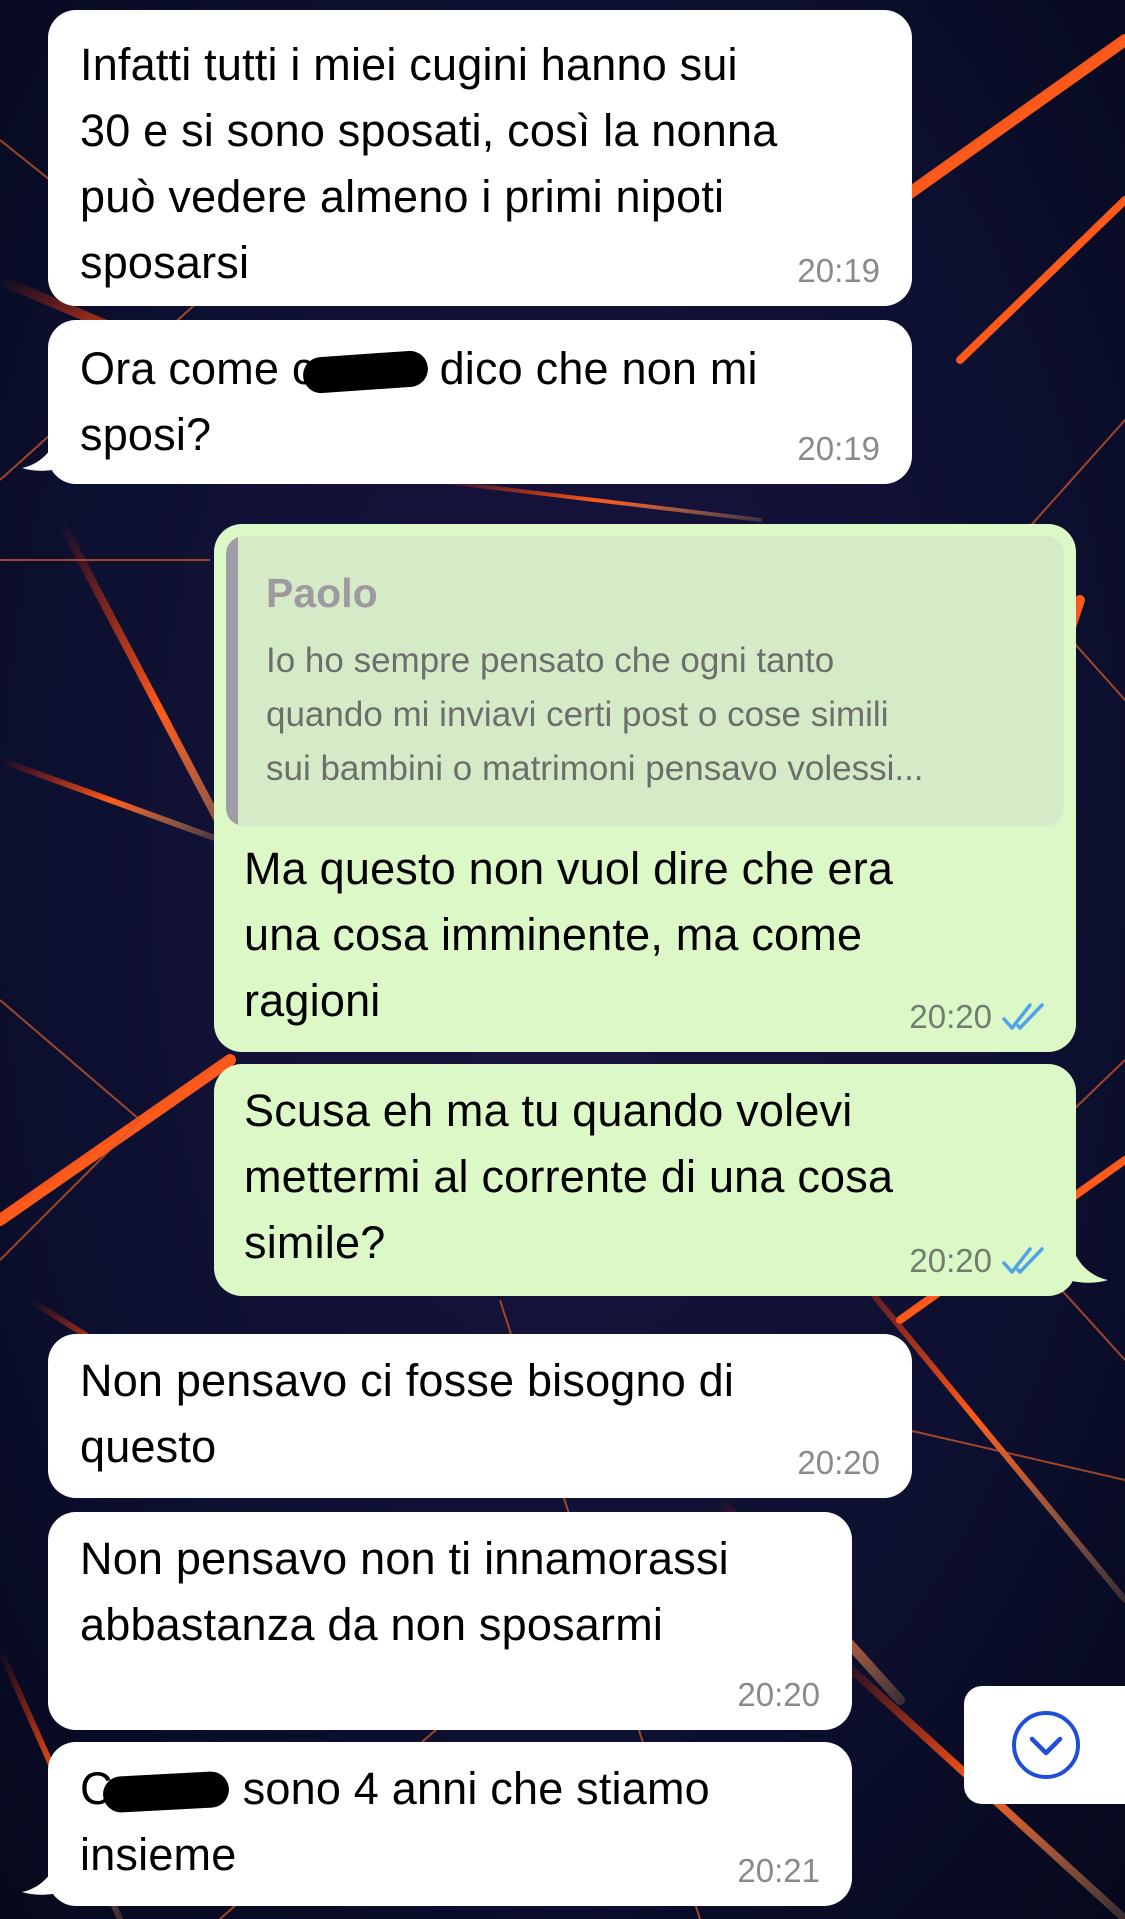 This screenshot has width=1125, height=1919. I want to click on message-text: Ora come c dico che non mi sposi?, so click(419, 401).